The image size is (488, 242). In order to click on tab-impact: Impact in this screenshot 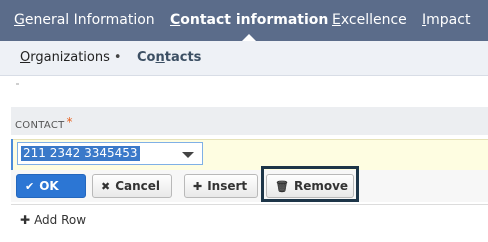, I will do `click(446, 20)`.